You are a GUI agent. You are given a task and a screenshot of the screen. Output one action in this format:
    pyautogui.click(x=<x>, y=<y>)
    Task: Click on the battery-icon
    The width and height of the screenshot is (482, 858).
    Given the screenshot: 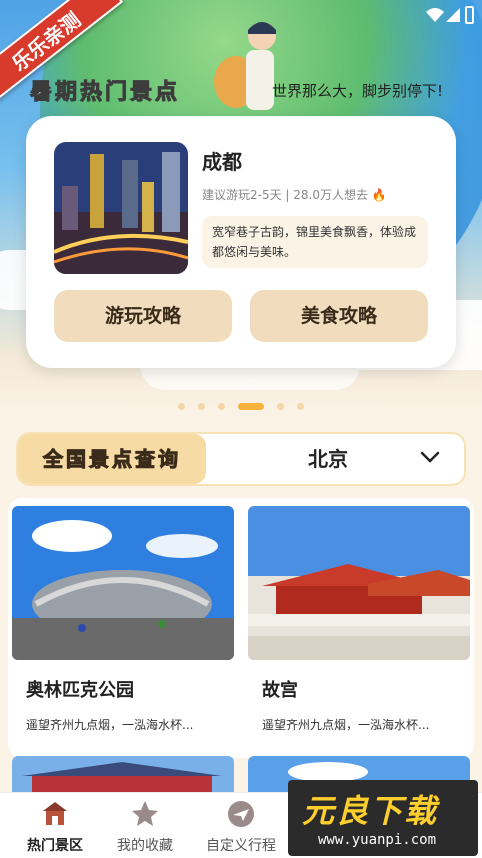 What is the action you would take?
    pyautogui.click(x=469, y=15)
    